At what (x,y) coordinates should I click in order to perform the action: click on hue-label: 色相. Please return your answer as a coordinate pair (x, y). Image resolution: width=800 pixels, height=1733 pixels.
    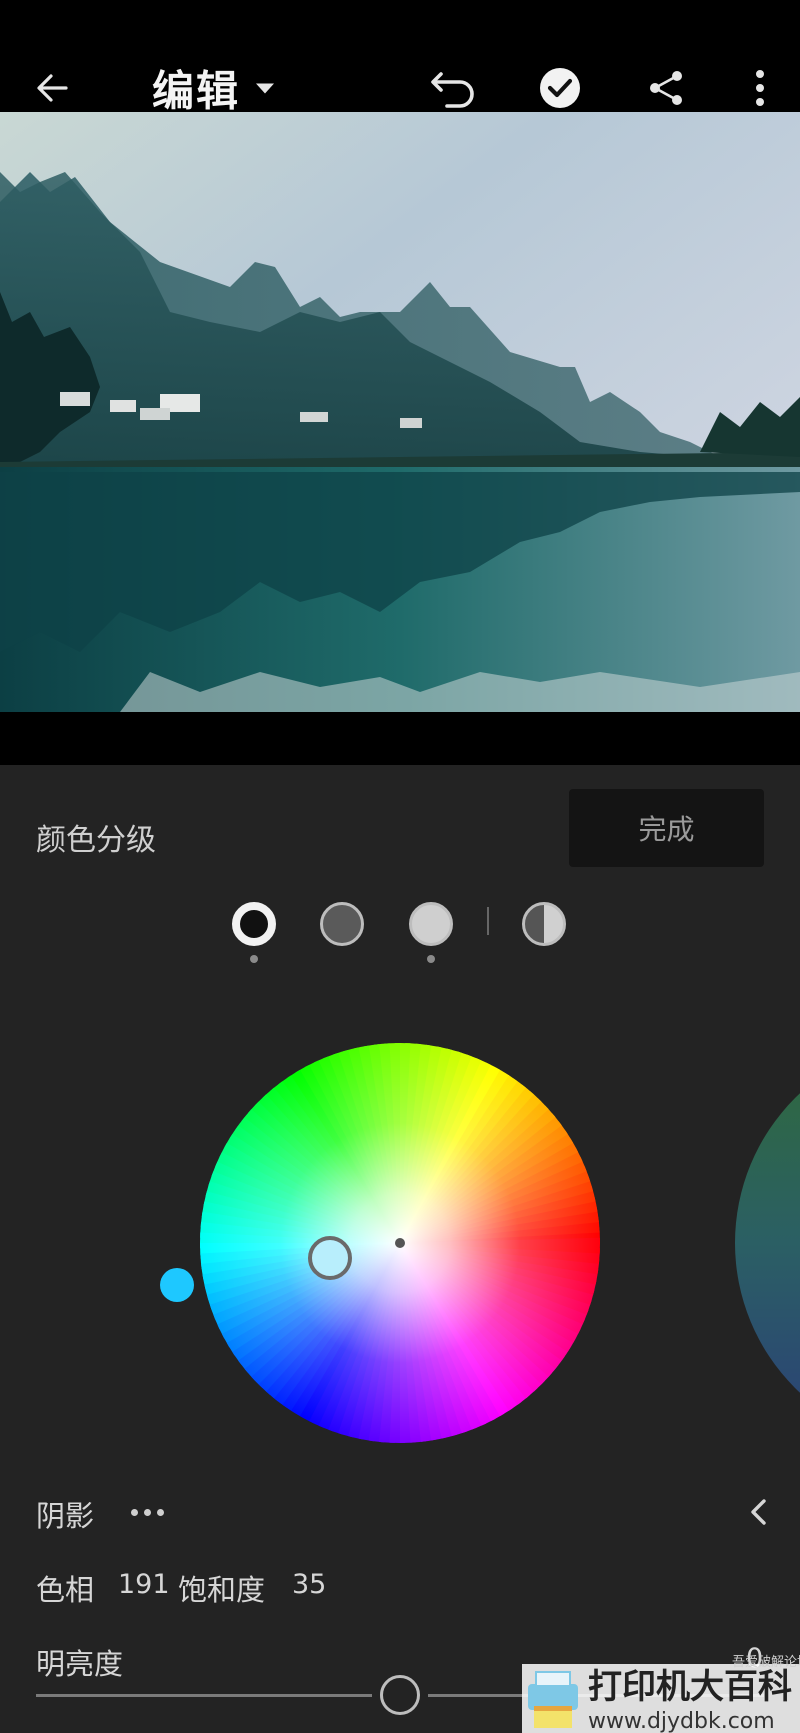
    Looking at the image, I should click on (65, 1590).